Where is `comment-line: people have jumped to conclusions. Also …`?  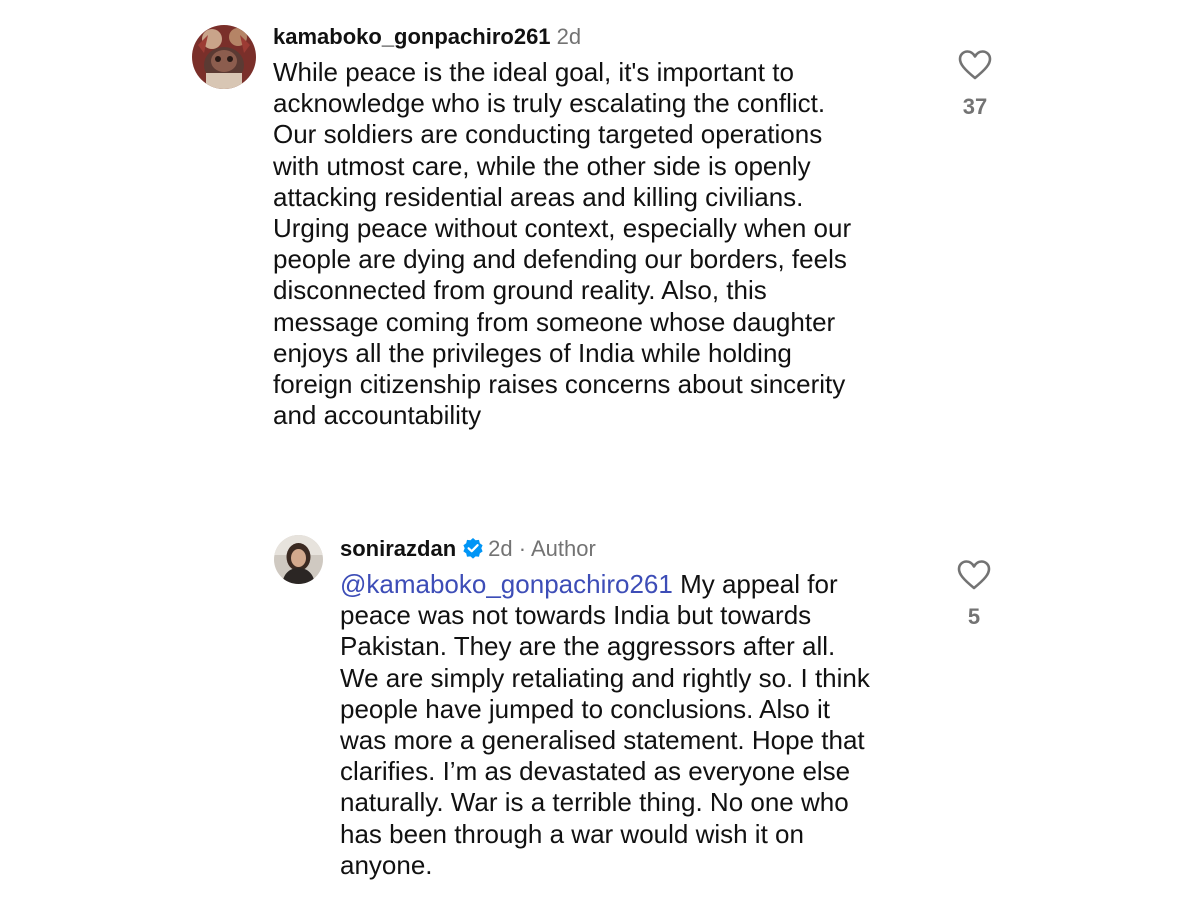
comment-line: people have jumped to conclusions. Also … is located at coordinates (585, 708).